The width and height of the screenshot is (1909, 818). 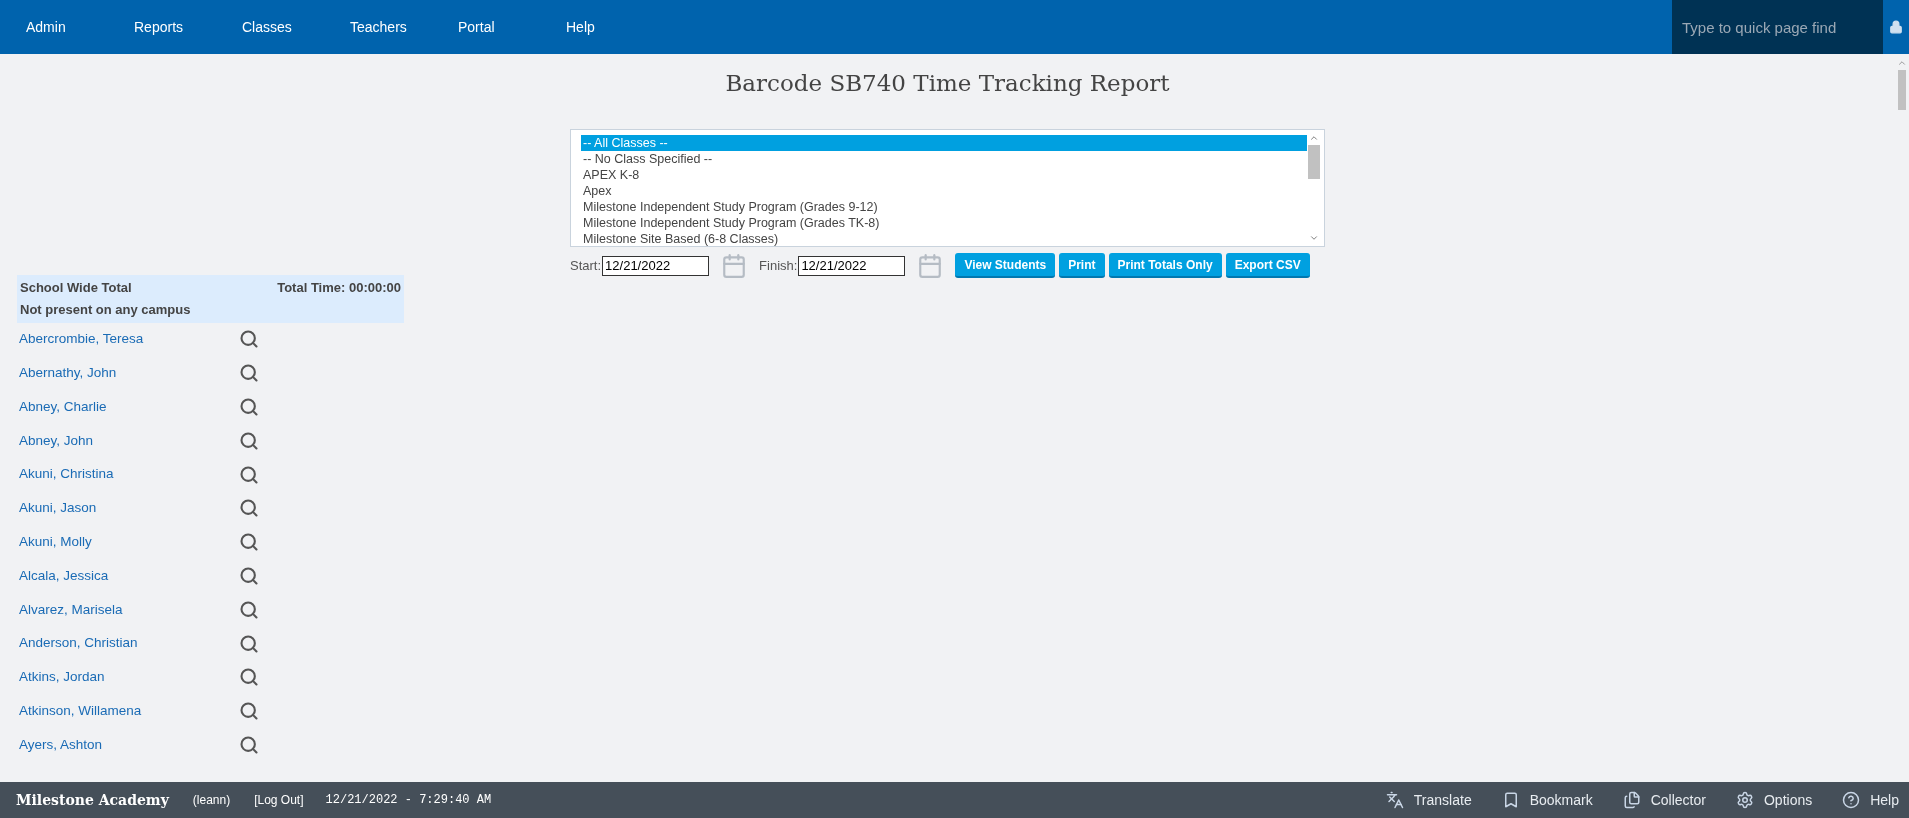 What do you see at coordinates (279, 800) in the screenshot?
I see `logout-link: [Log Out]` at bounding box center [279, 800].